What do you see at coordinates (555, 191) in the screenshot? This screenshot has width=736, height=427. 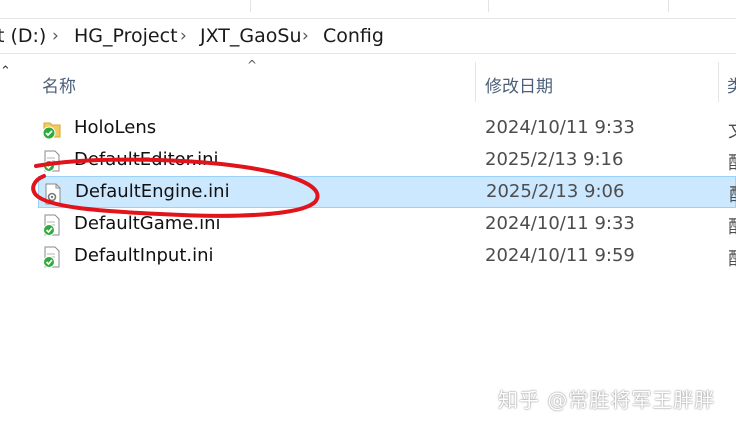 I see `file-modified-date: 2025/2/13 9:06` at bounding box center [555, 191].